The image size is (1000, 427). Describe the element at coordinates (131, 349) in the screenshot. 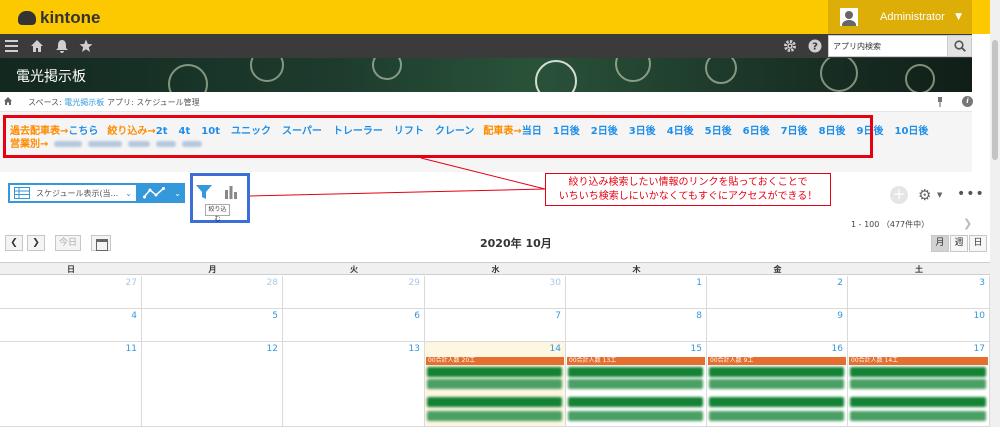

I see `day-number: 11` at that location.